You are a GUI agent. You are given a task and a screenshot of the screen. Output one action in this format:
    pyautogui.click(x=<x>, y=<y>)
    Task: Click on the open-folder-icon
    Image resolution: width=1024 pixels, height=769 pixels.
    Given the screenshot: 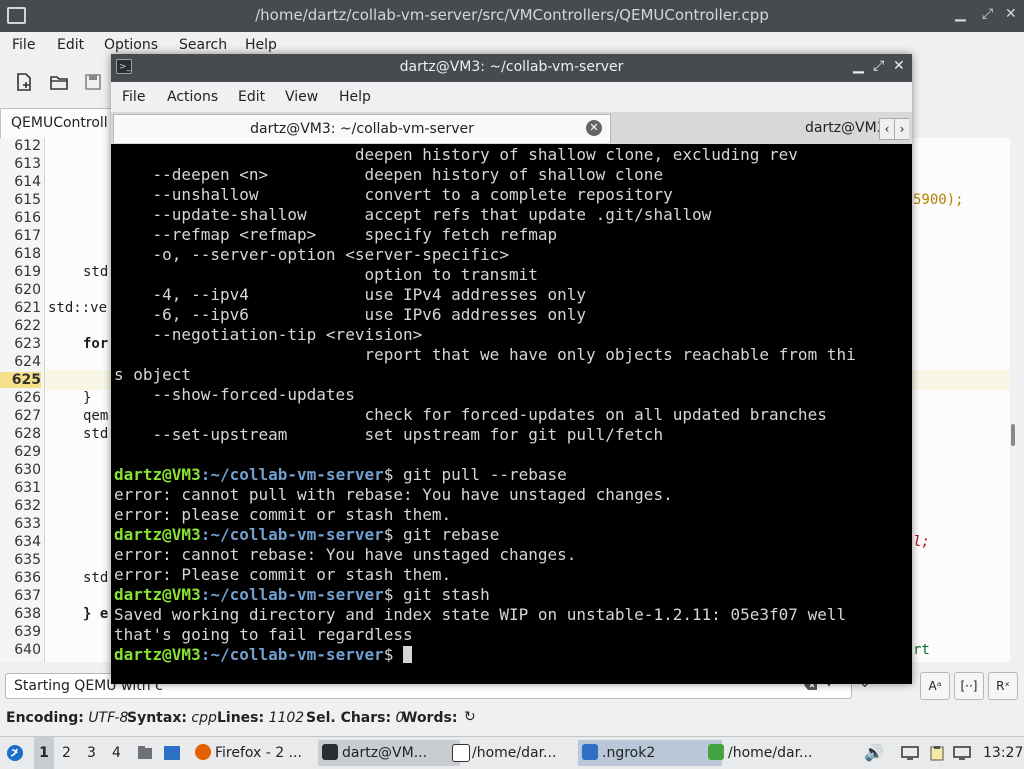 What is the action you would take?
    pyautogui.click(x=59, y=82)
    